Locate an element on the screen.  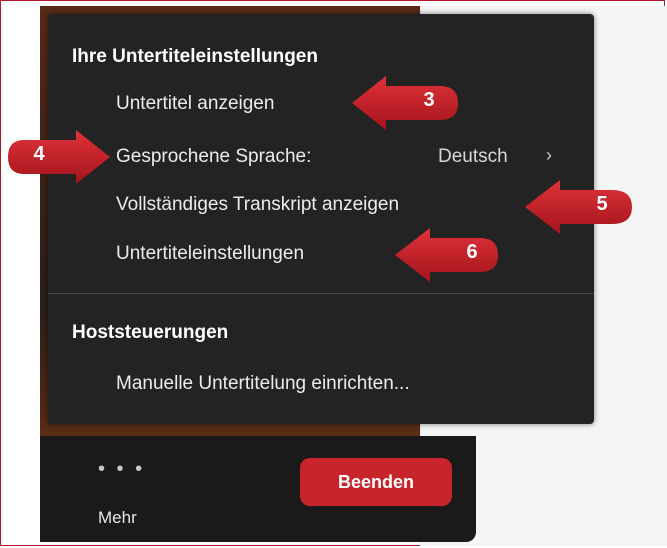
callout-number-3: 3 is located at coordinates (429, 100).